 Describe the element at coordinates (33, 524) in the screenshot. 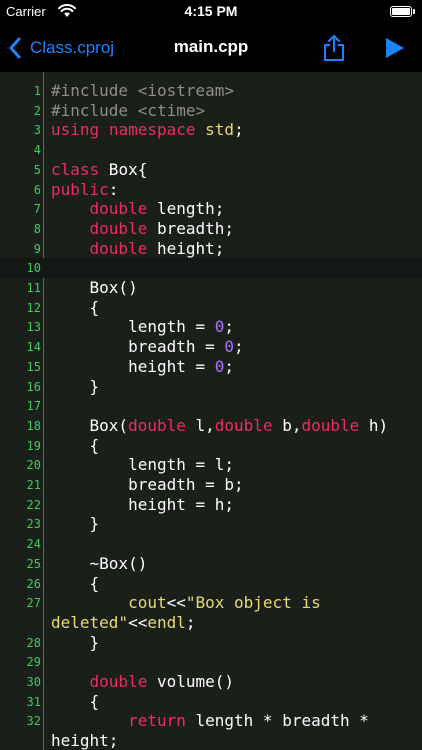

I see `line-number: 23` at that location.